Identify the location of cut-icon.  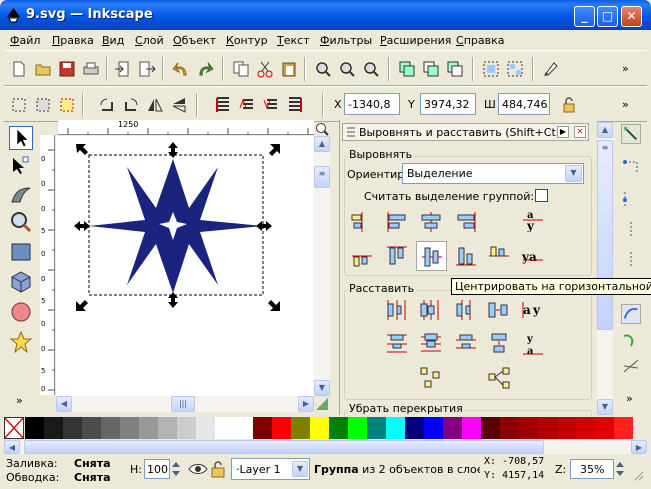
(265, 69).